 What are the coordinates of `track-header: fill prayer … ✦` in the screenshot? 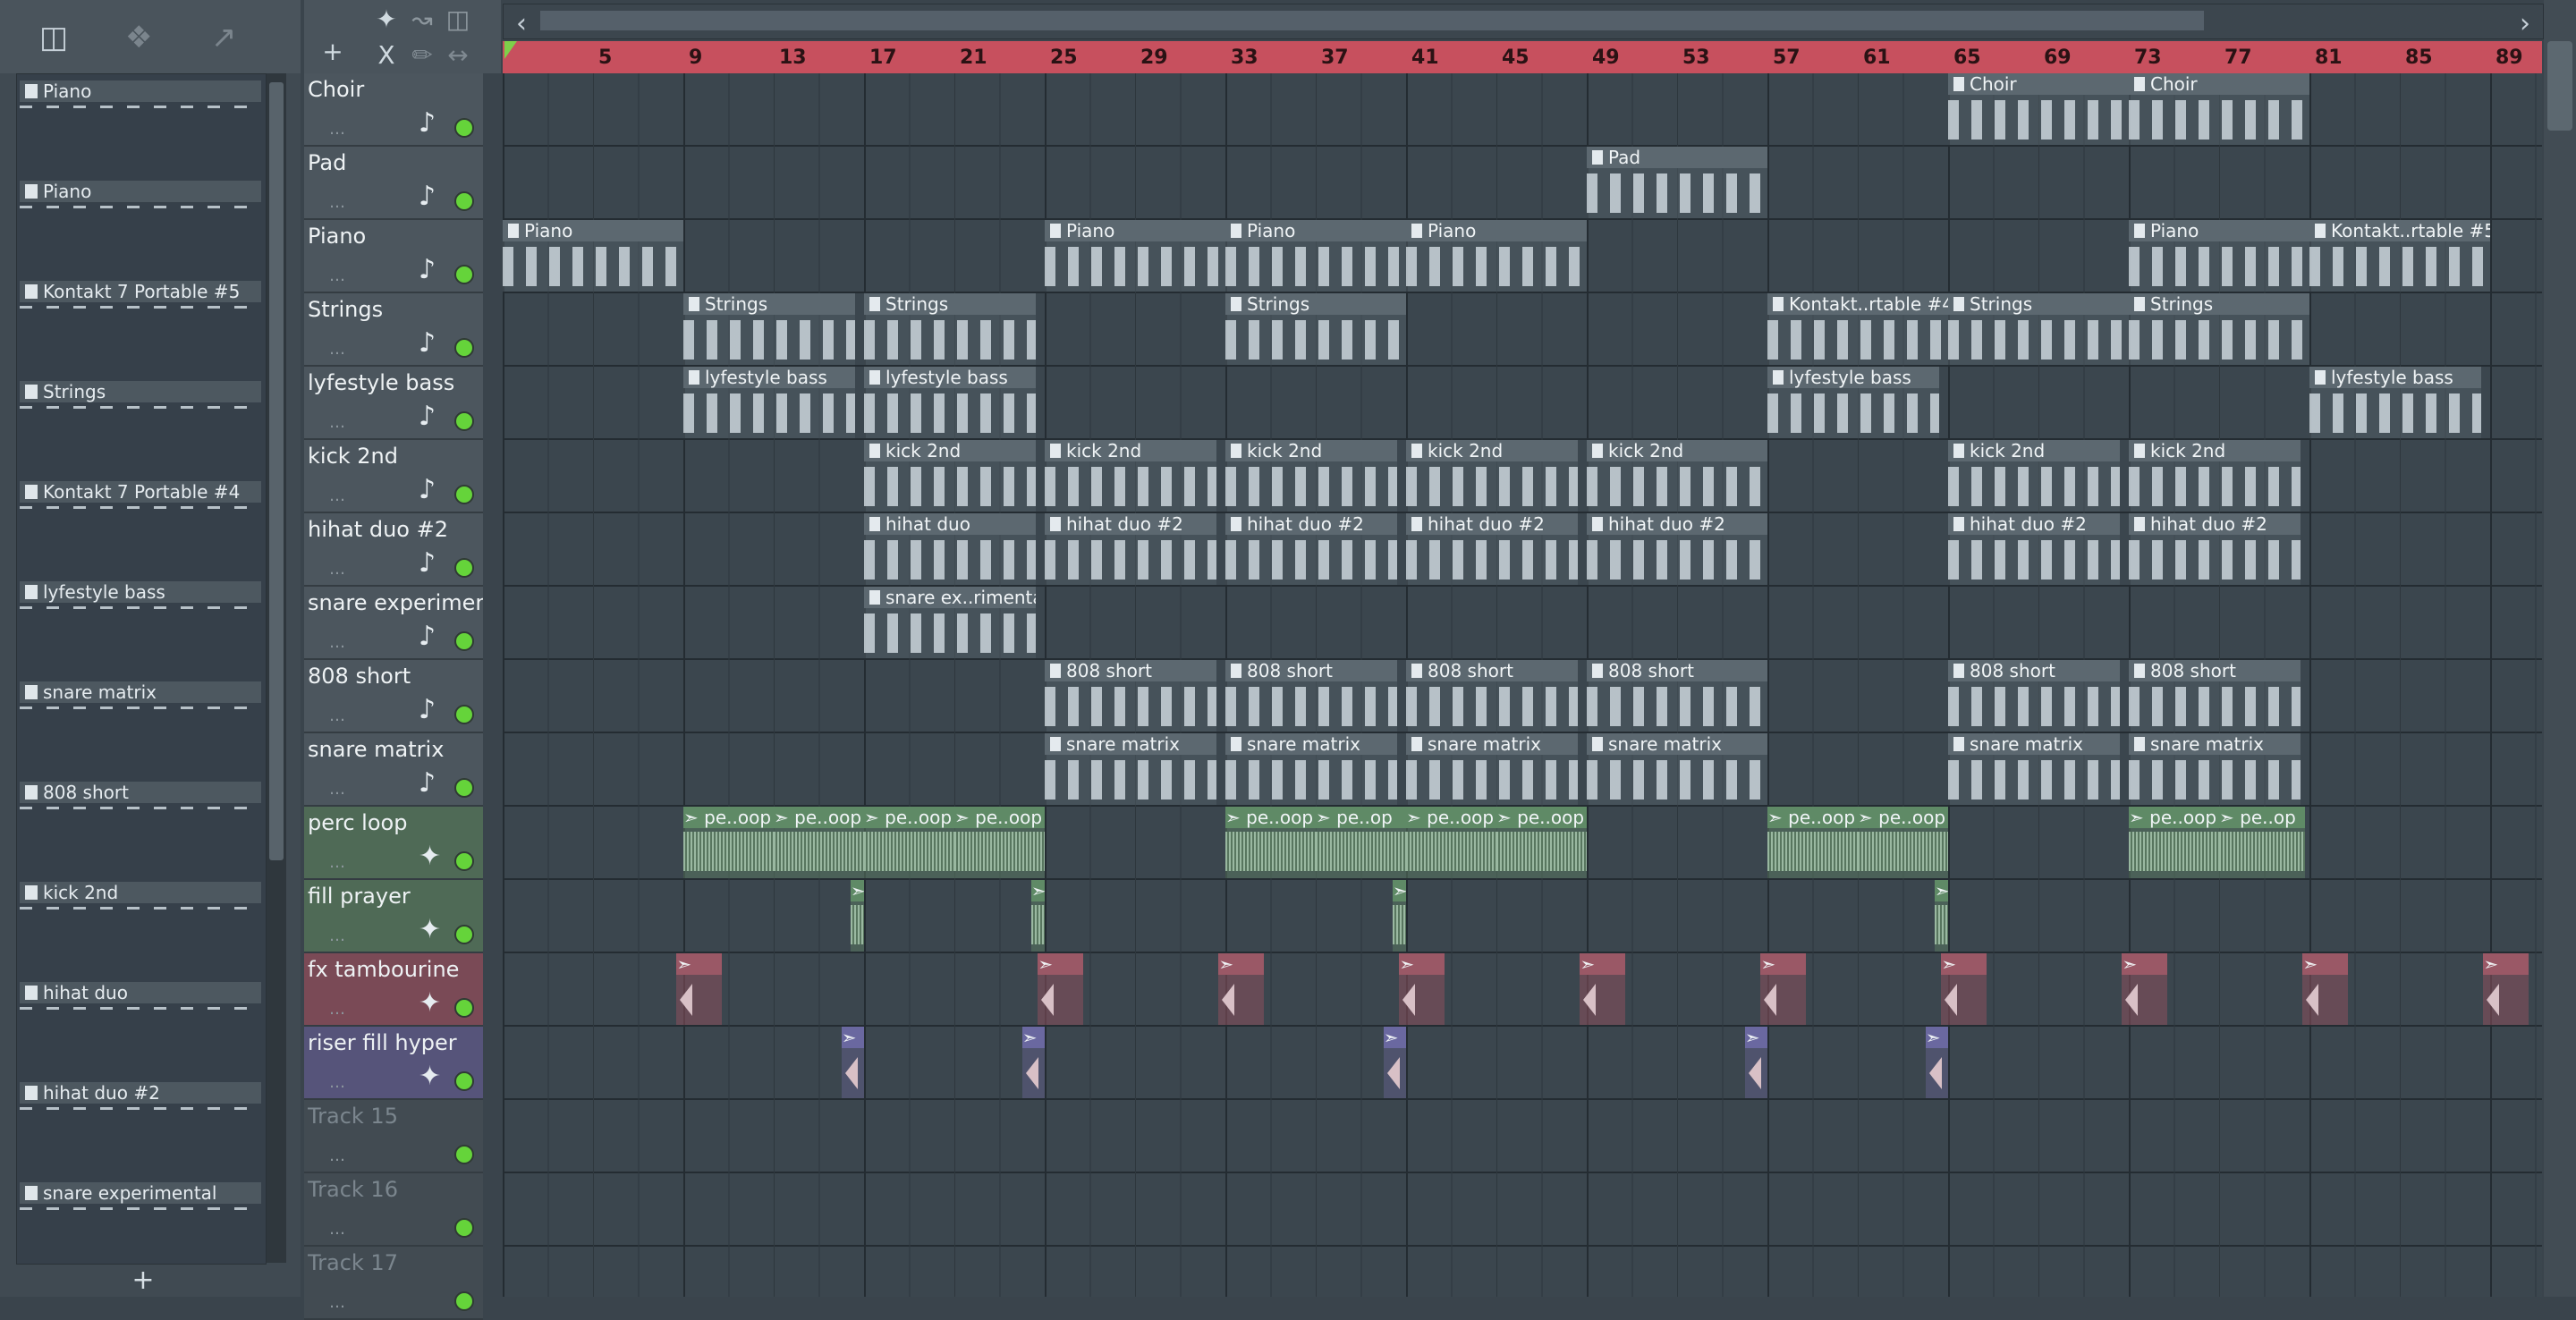 It's located at (393, 916).